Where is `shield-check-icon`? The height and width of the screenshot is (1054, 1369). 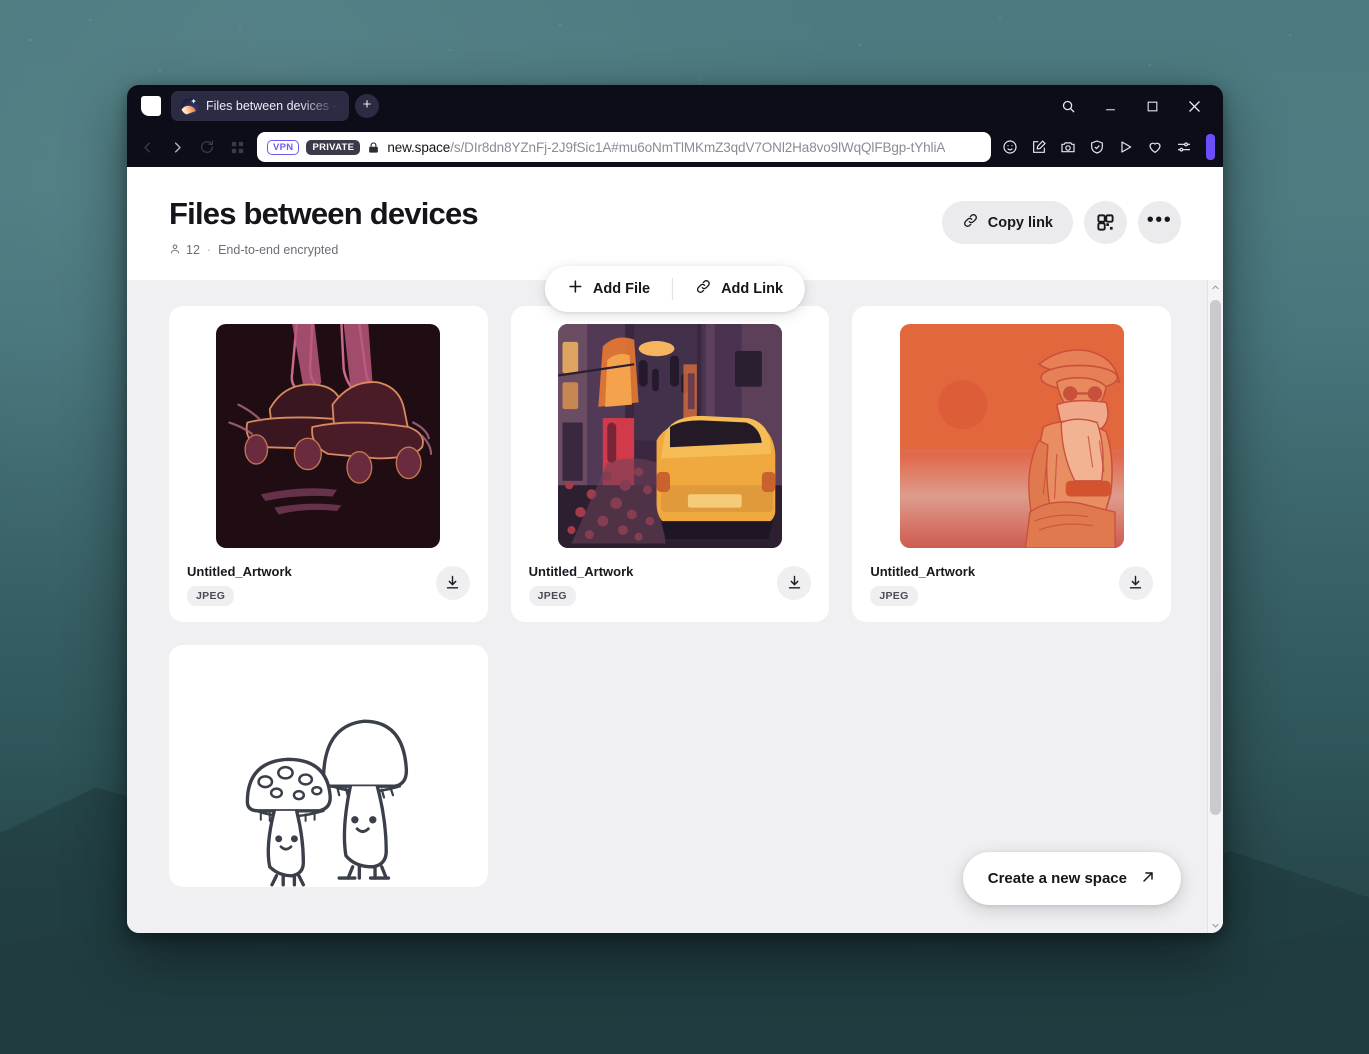
shield-check-icon is located at coordinates (1097, 147).